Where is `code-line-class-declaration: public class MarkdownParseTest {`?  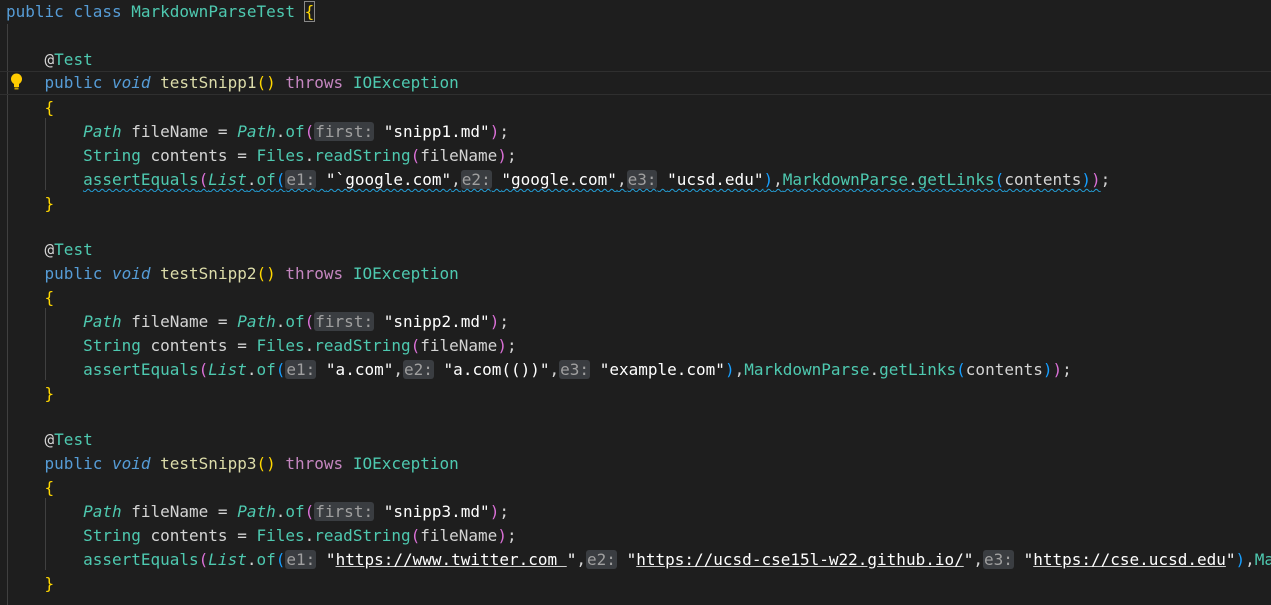
code-line-class-declaration: public class MarkdownParseTest { is located at coordinates (635, 12).